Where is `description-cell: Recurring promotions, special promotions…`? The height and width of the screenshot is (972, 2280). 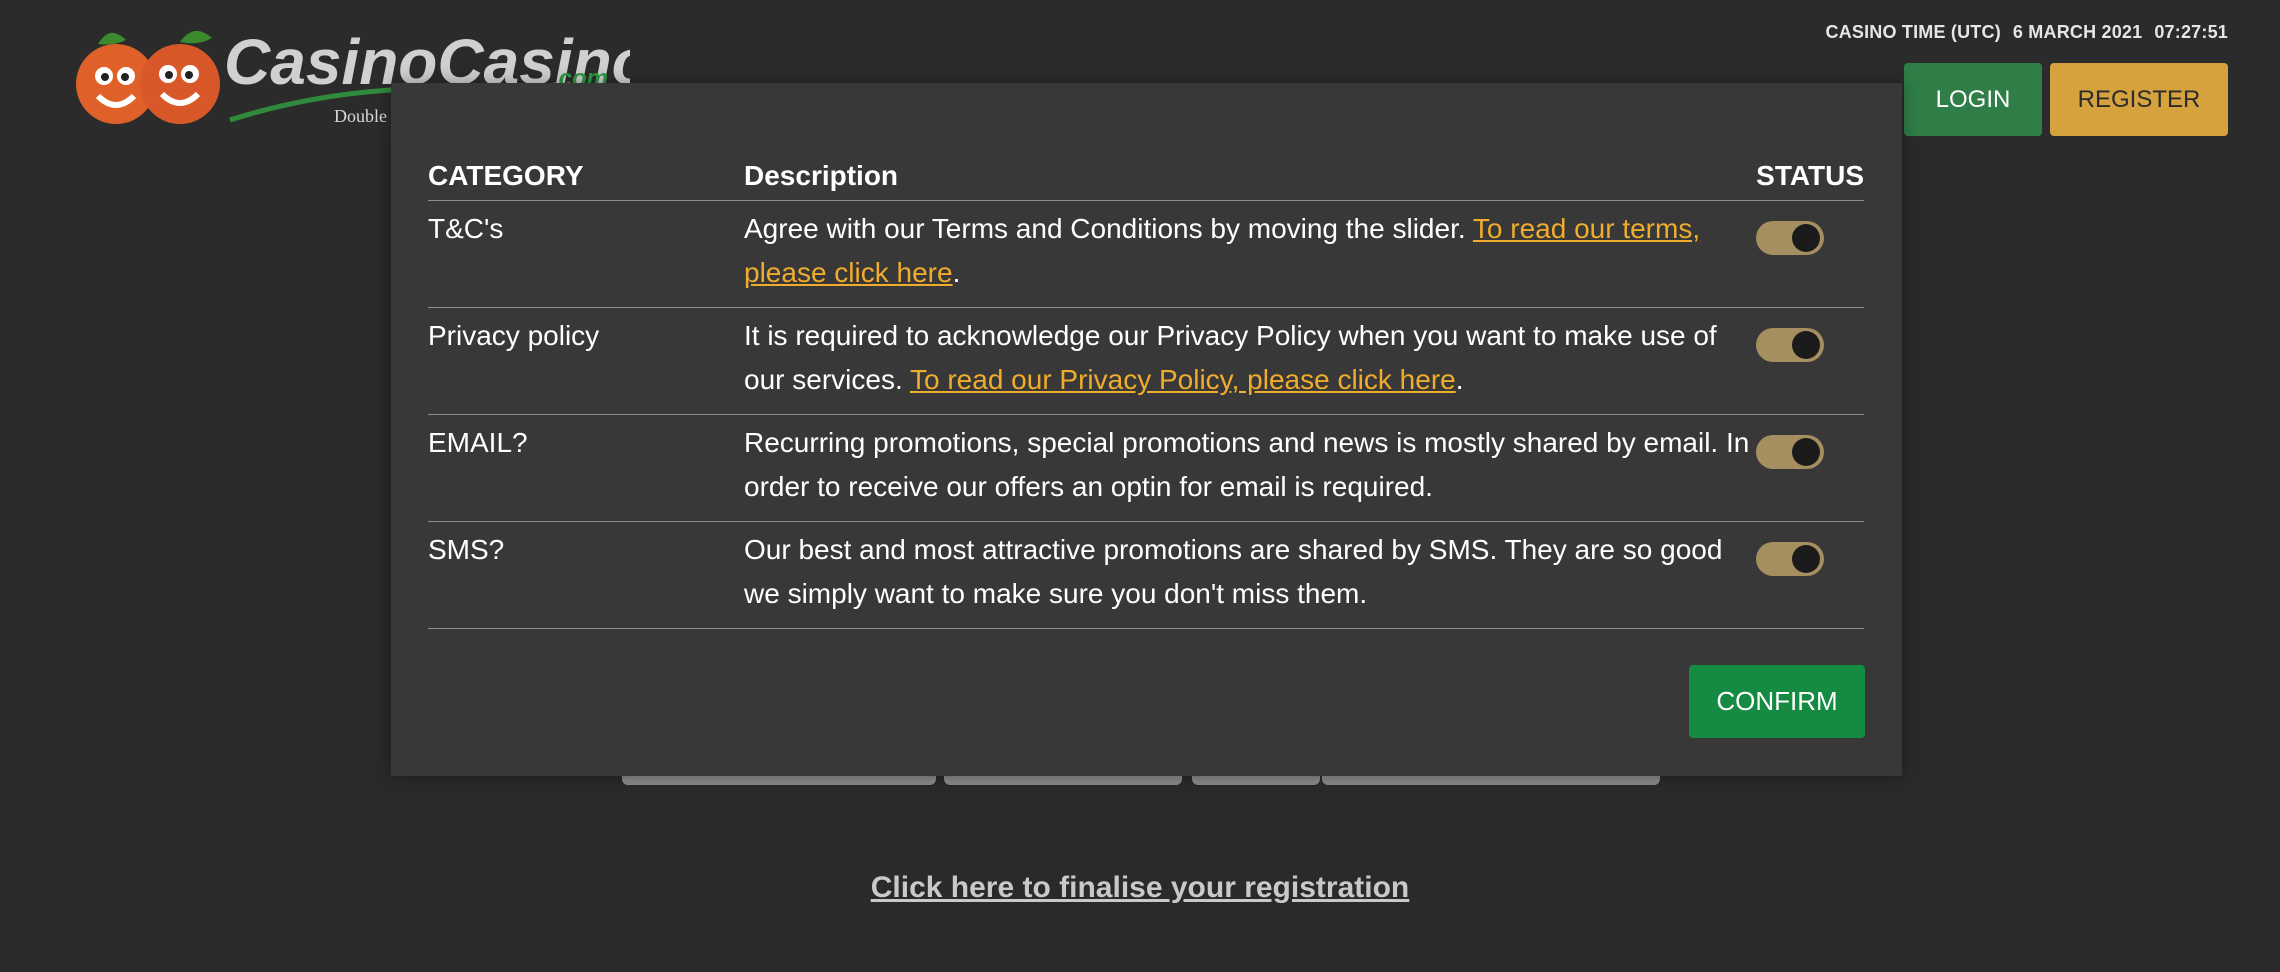
description-cell: Recurring promotions, special promotions… is located at coordinates (1250, 468).